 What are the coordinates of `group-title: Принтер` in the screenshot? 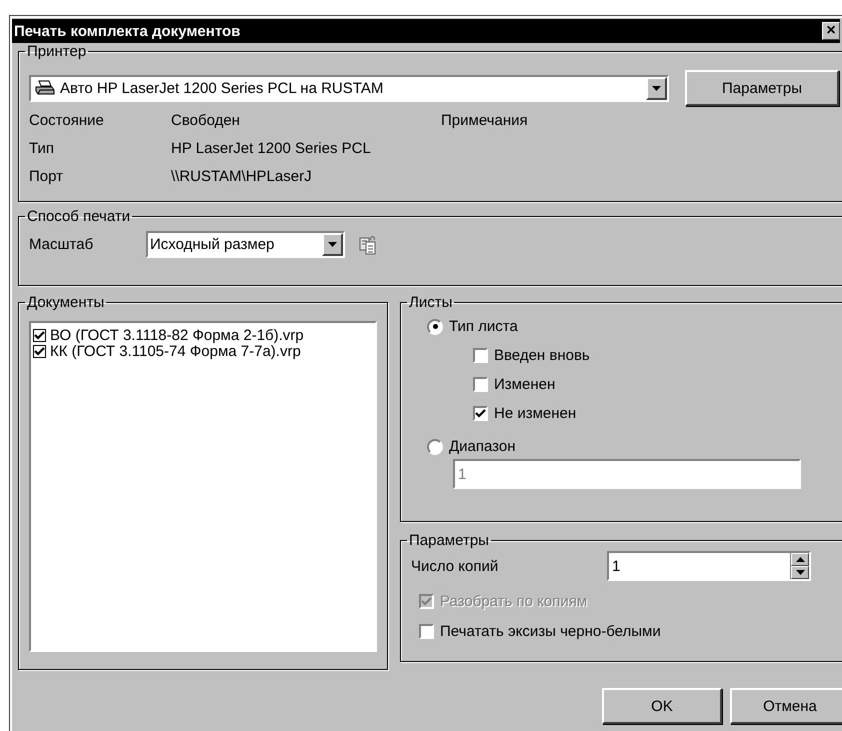 It's located at (57, 51).